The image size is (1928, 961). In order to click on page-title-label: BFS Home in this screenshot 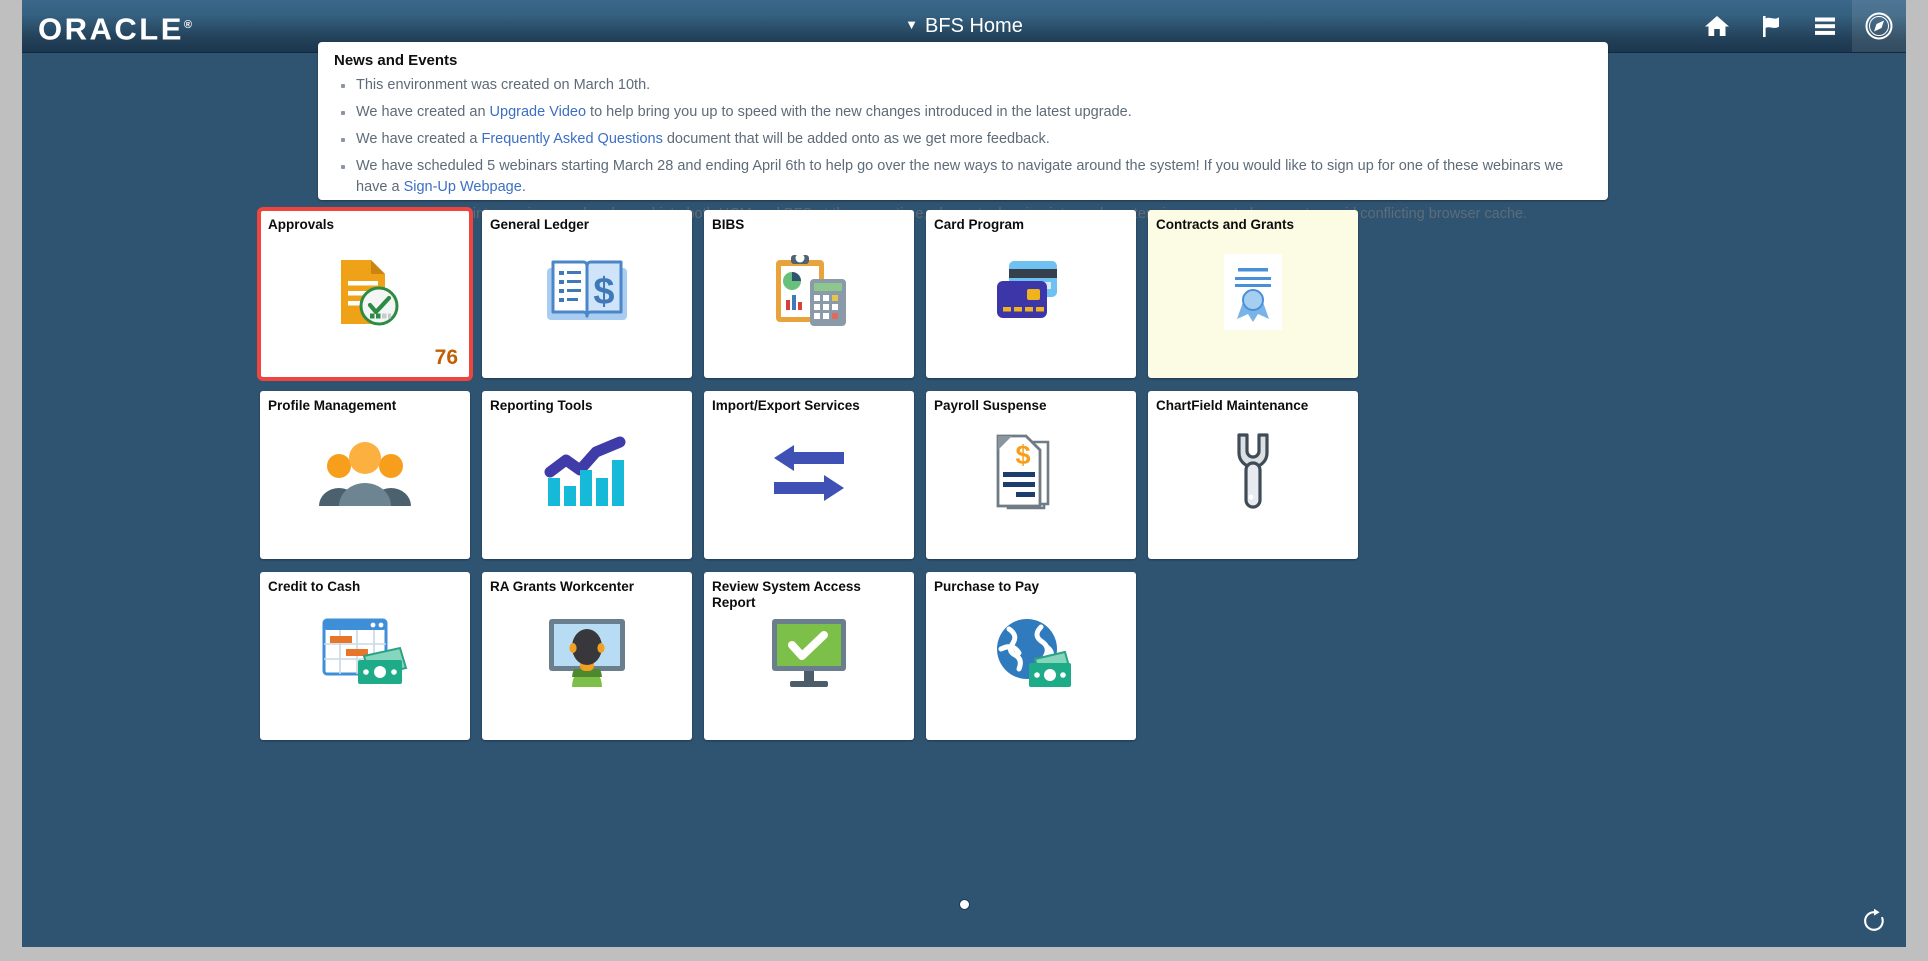, I will do `click(974, 25)`.